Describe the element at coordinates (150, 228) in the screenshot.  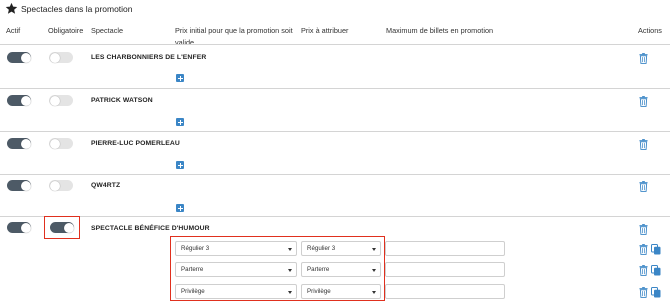
I see `spectacle-name: SPECTACLE BÉNÉFICE D'HUMOUR` at that location.